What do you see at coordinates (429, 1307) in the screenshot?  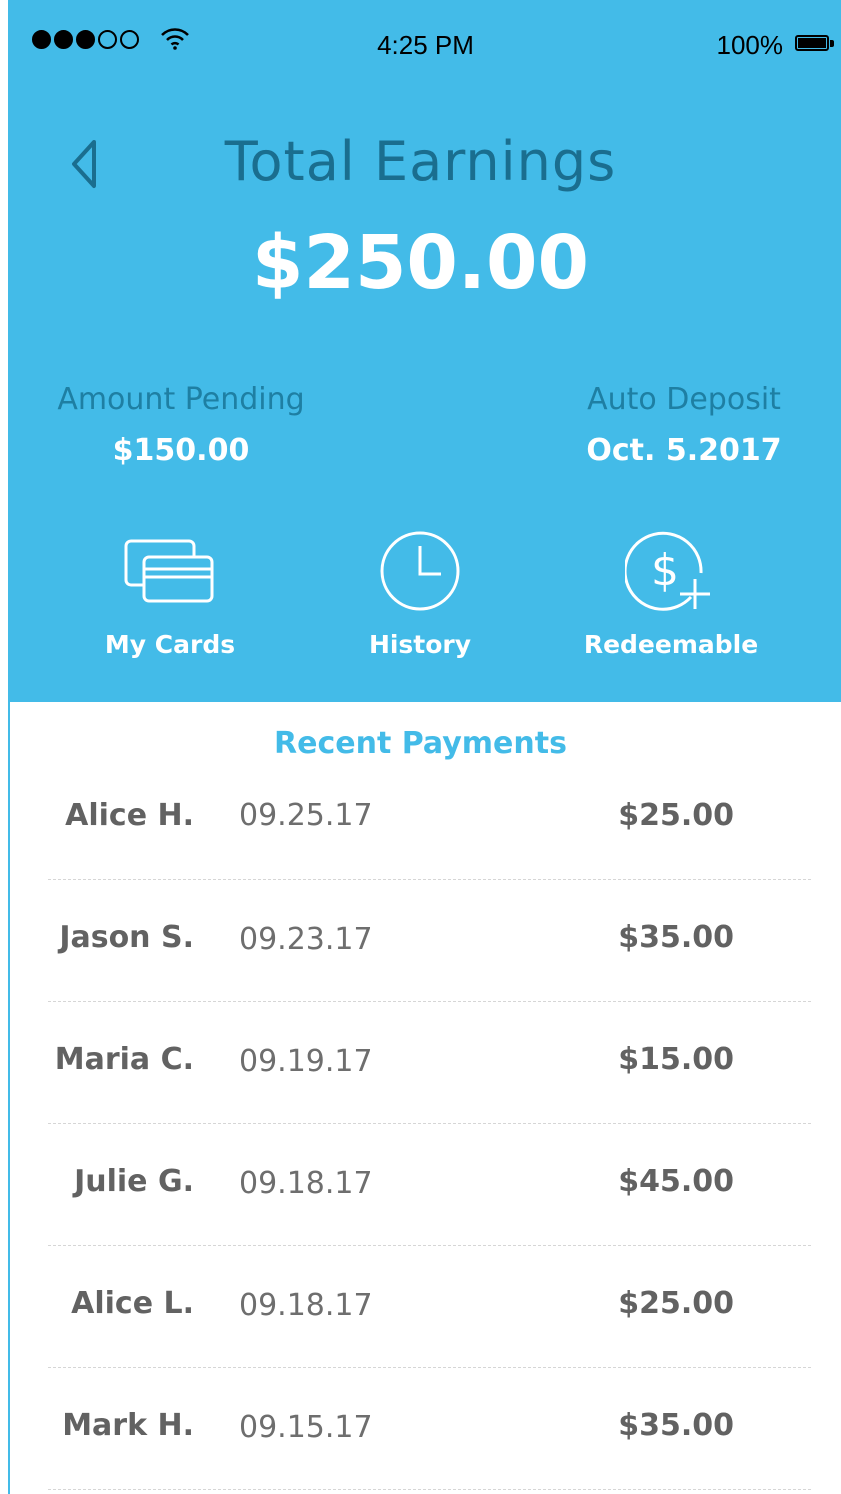 I see `payment-row: Alice L. 09.18.17 $25.00` at bounding box center [429, 1307].